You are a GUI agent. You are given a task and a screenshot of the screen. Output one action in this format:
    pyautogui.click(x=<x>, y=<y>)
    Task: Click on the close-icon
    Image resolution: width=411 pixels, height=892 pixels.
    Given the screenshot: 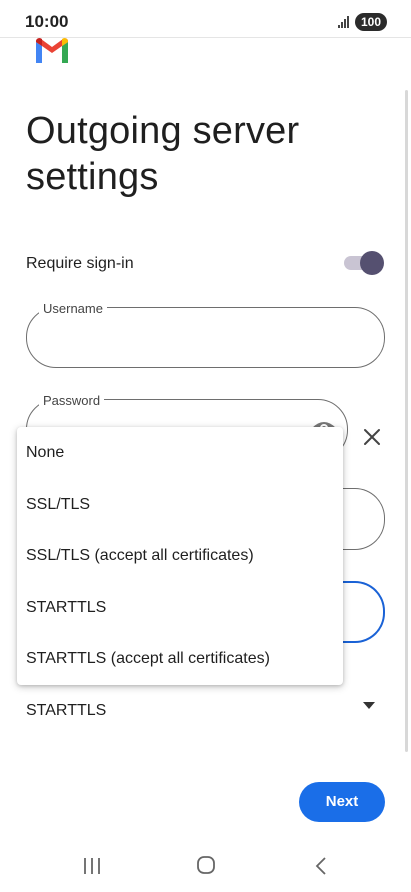 What is the action you would take?
    pyautogui.click(x=372, y=437)
    